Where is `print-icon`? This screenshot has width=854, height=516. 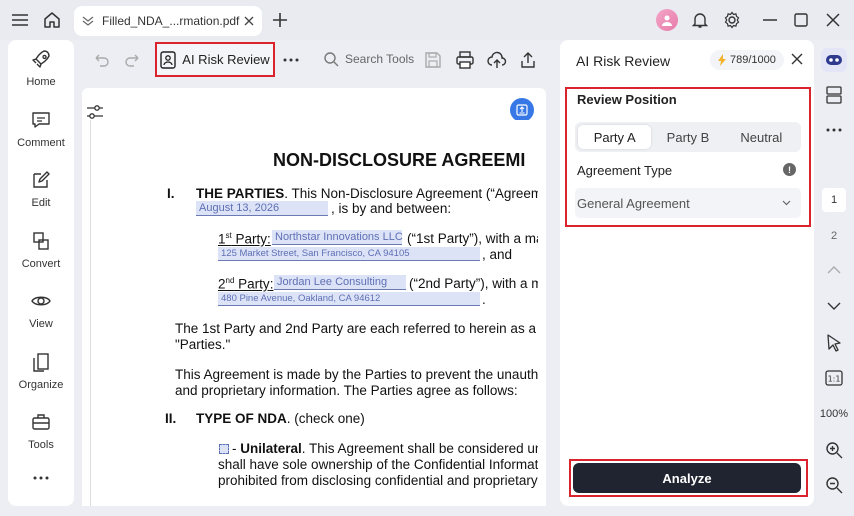 print-icon is located at coordinates (465, 60).